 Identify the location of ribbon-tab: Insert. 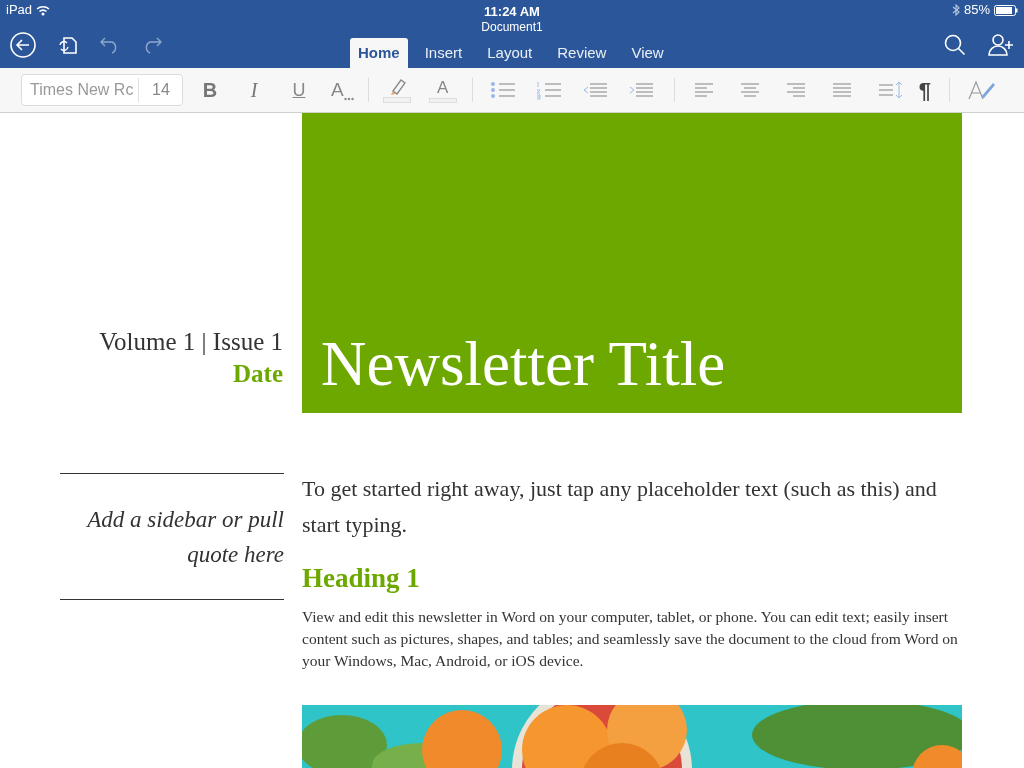
(443, 53).